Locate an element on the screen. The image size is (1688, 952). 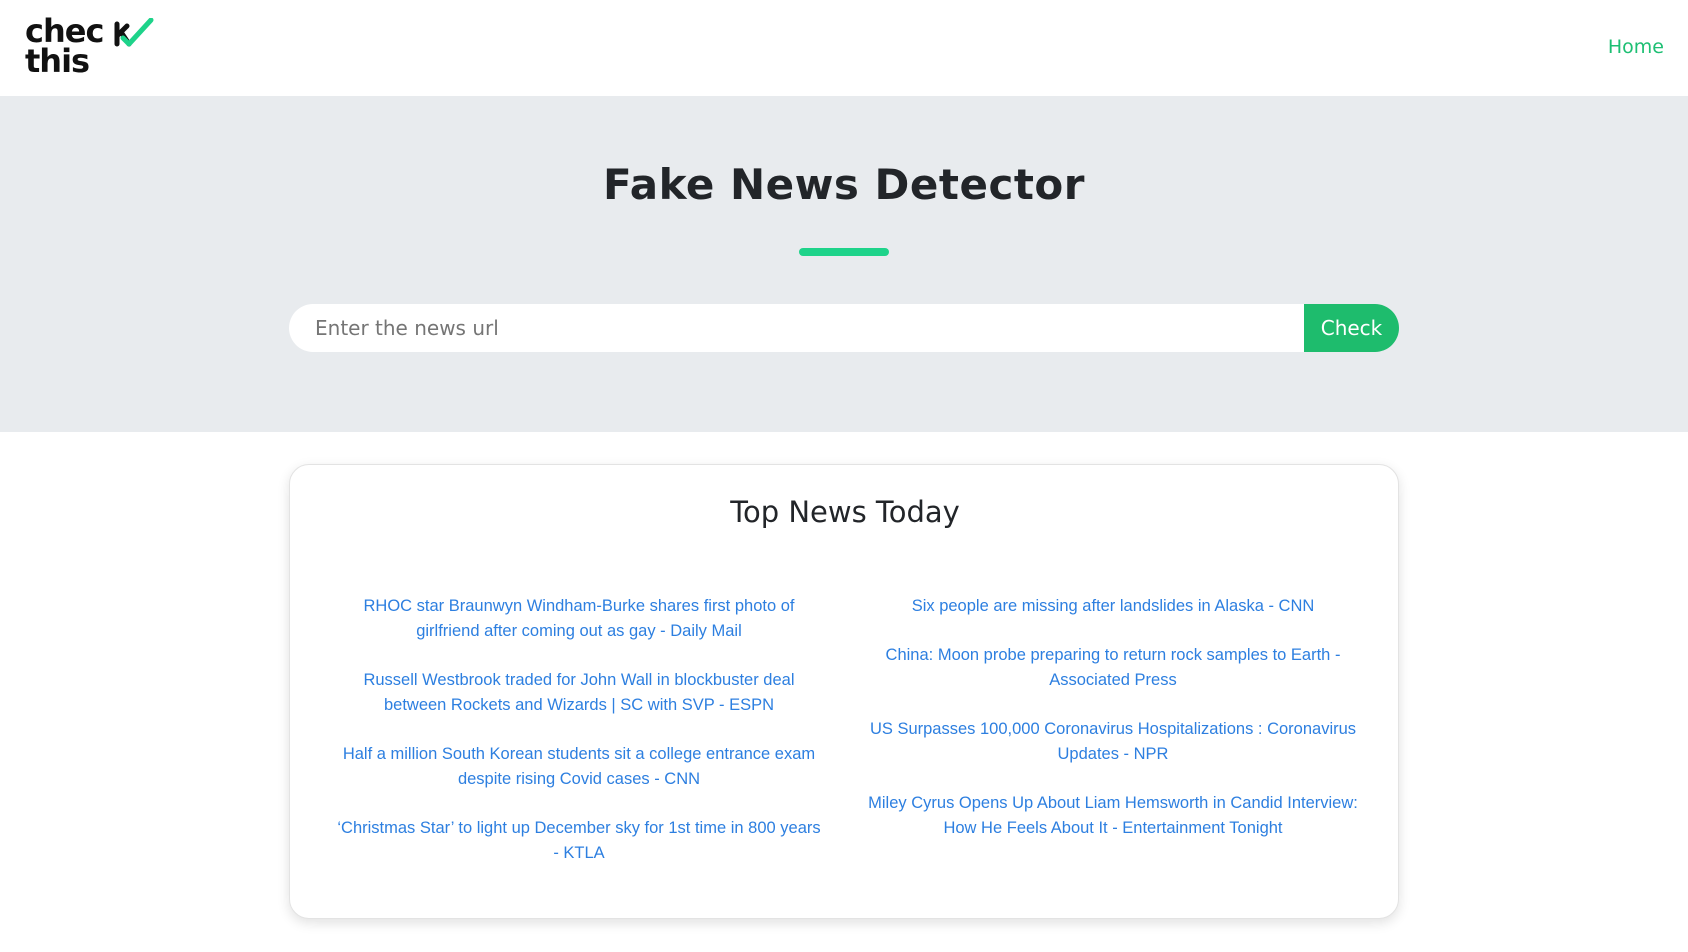
news-url-input is located at coordinates (797, 328).